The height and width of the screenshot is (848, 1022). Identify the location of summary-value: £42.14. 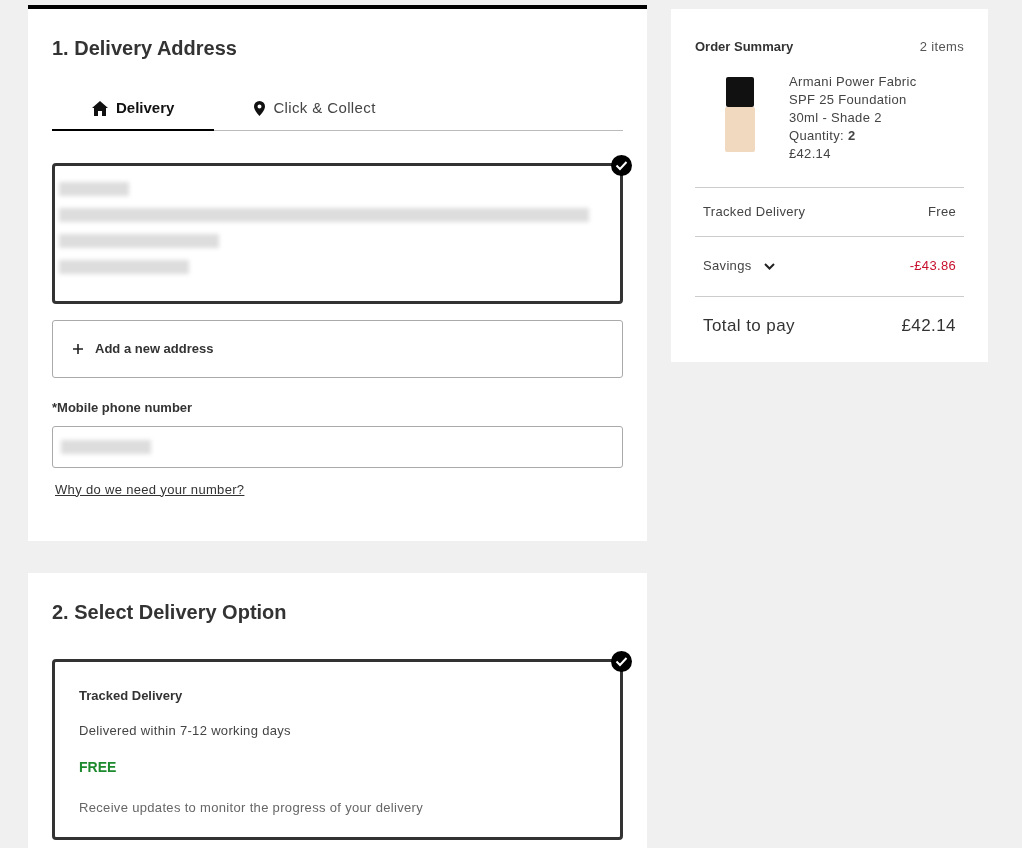
(928, 325).